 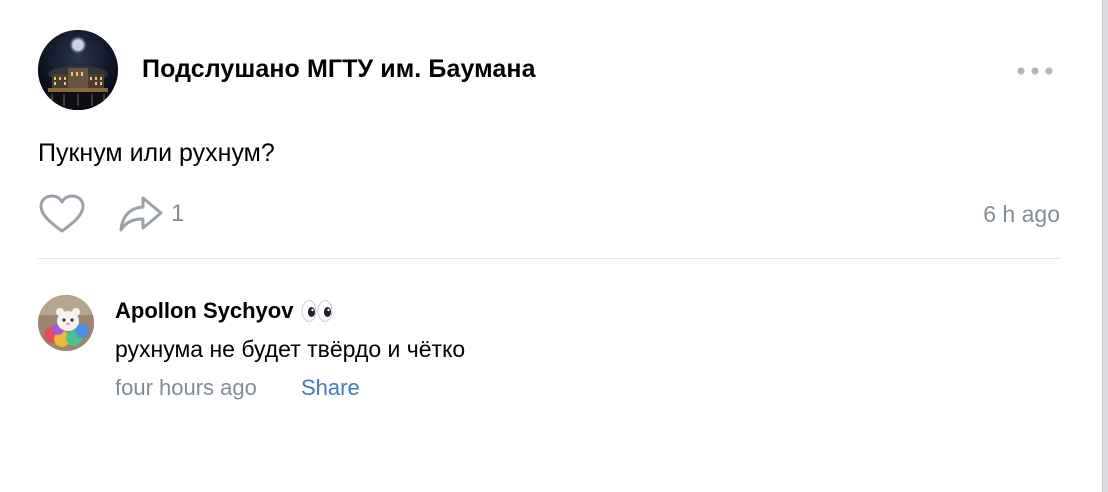 What do you see at coordinates (204, 310) in the screenshot?
I see `comment-author-name: Apollon Sychyov` at bounding box center [204, 310].